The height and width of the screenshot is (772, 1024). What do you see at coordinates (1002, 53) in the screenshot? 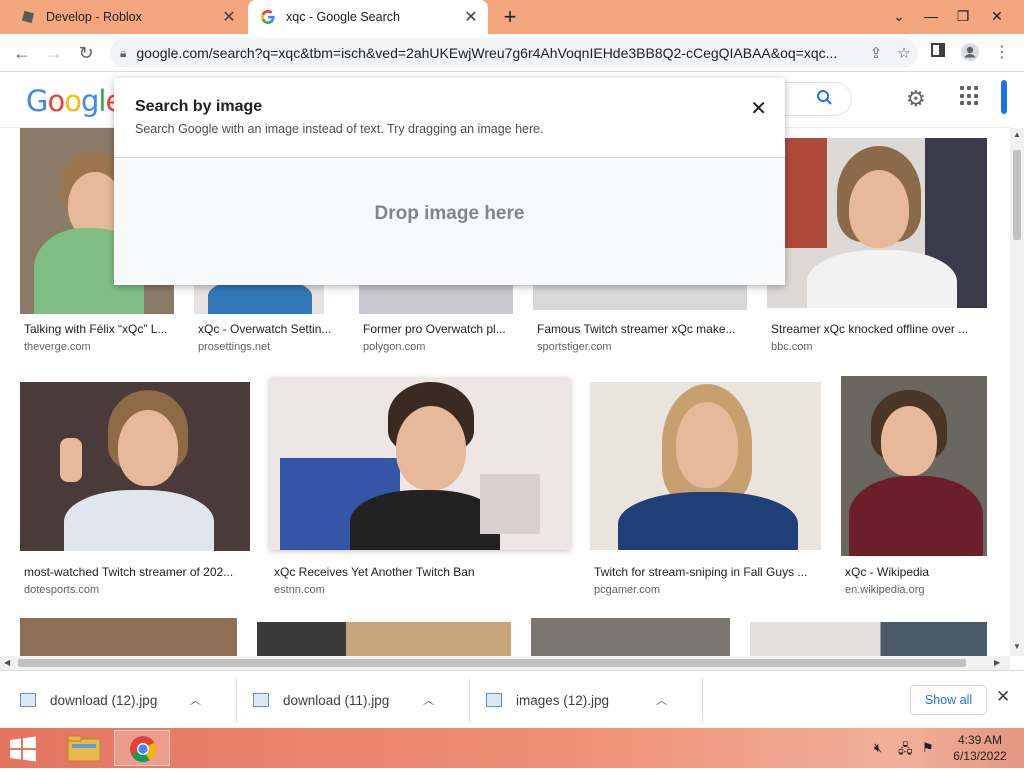
I see `menu-kebab-icon: ⋮` at bounding box center [1002, 53].